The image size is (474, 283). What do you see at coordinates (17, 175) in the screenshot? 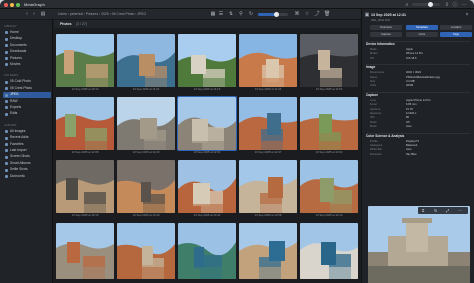
I see `sidebar-item-label: Dubrovnik` at bounding box center [17, 175].